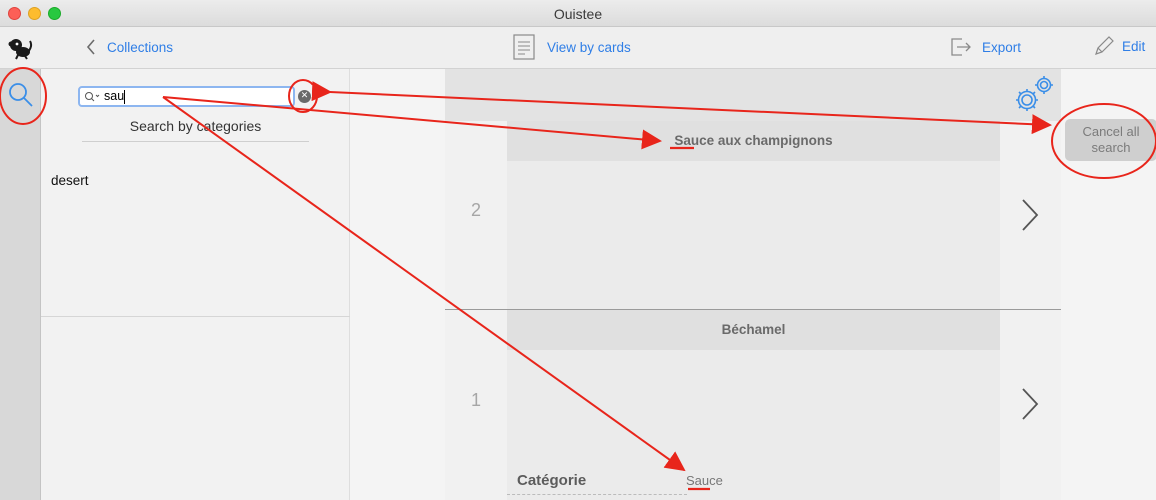  Describe the element at coordinates (114, 96) in the screenshot. I see `search-query: sau` at that location.